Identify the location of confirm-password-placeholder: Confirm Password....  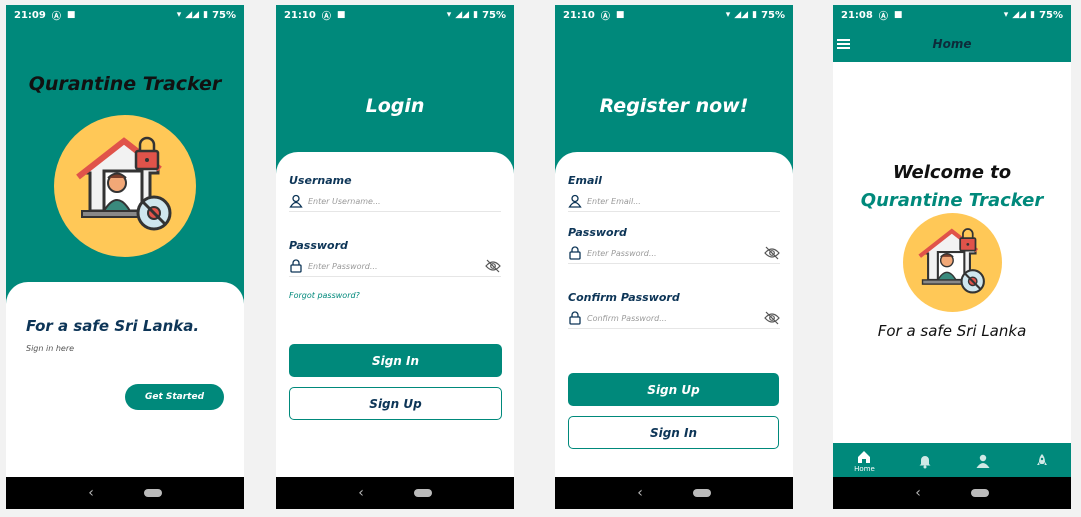
(627, 318).